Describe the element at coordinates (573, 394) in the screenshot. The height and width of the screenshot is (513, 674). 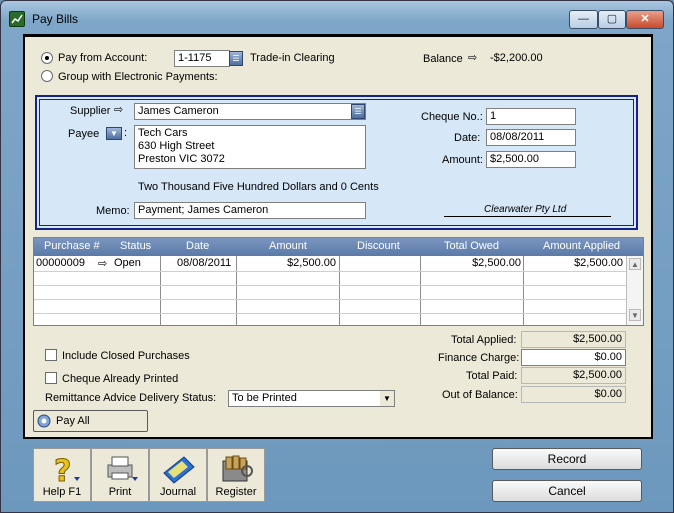
I see `out-of-balance-value: $0.00` at that location.